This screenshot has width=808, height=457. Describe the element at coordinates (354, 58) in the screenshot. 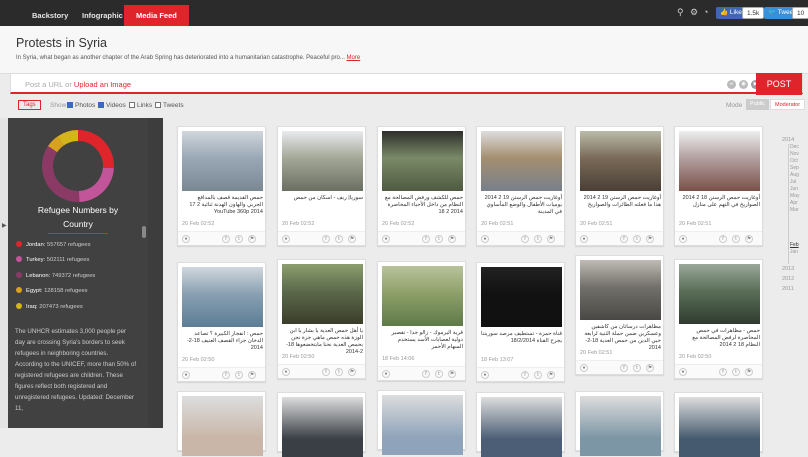

I see `more-link: More` at that location.